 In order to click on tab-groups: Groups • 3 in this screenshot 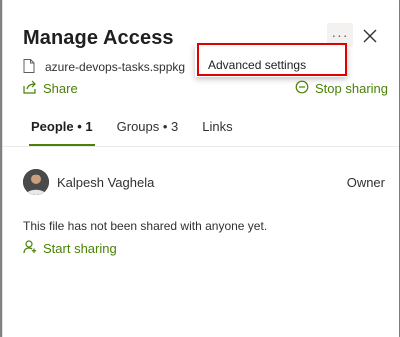, I will do `click(148, 132)`.